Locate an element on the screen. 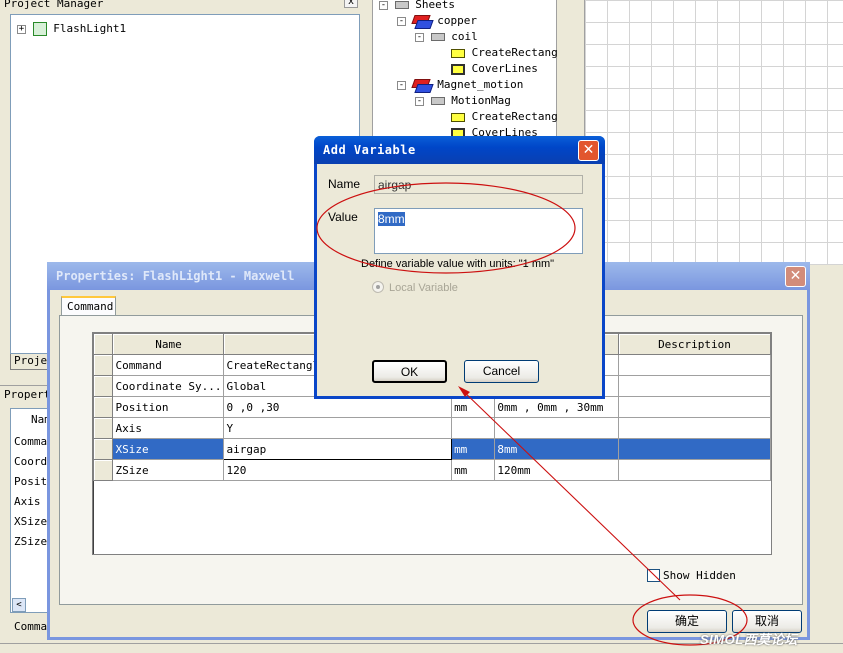 The image size is (843, 653). cell-value-editor: airgap is located at coordinates (338, 449).